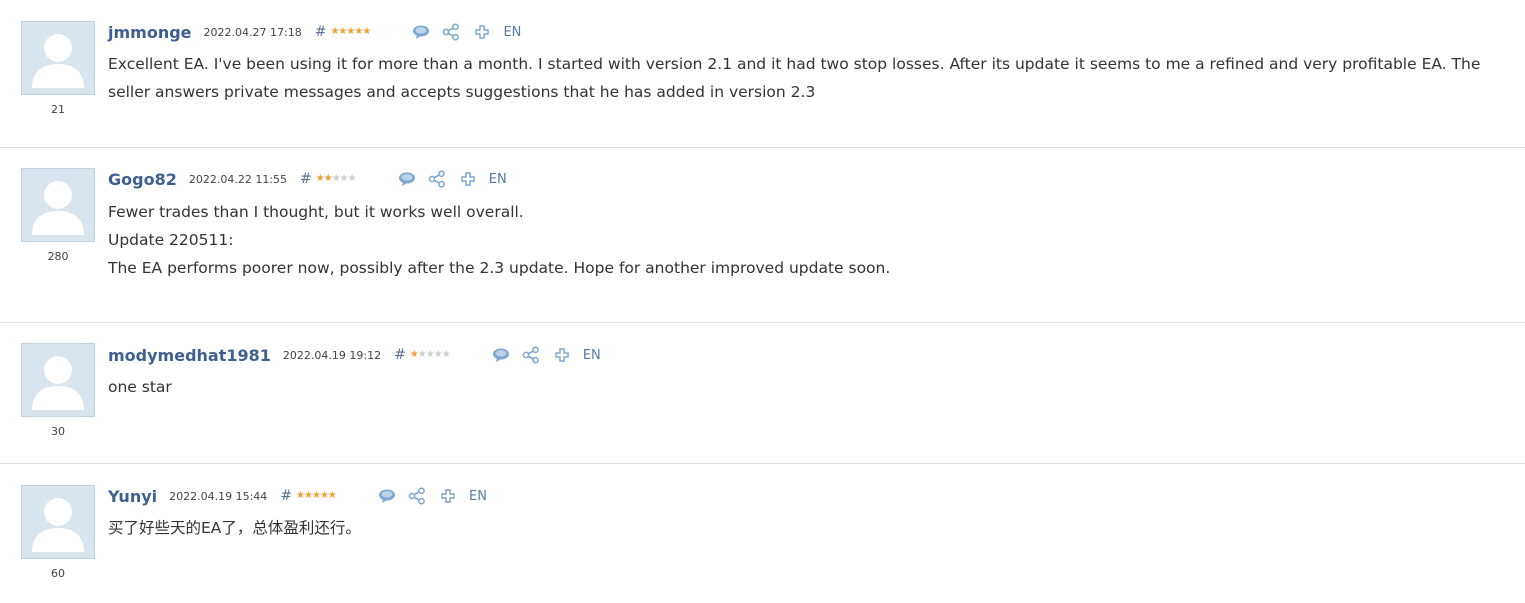  What do you see at coordinates (238, 179) in the screenshot?
I see `review-date: 2022.04.22 11:55` at bounding box center [238, 179].